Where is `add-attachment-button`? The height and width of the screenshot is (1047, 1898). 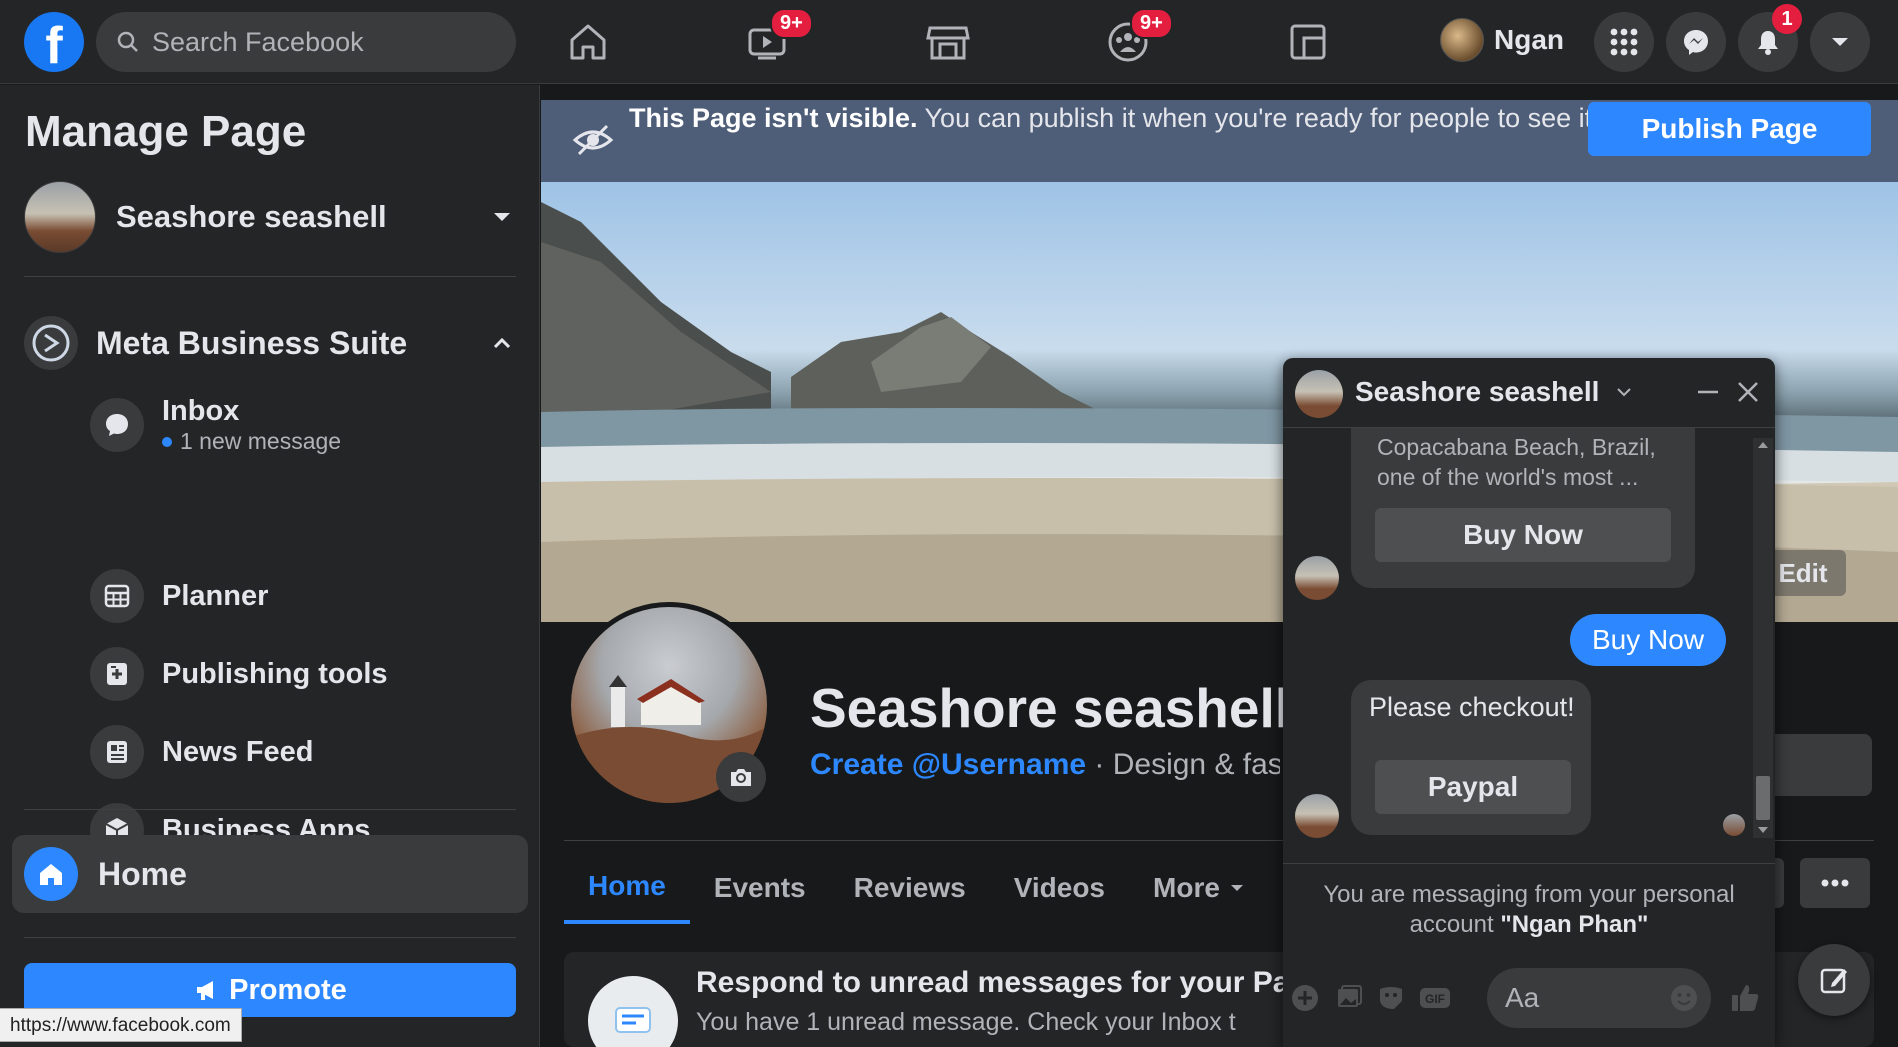 add-attachment-button is located at coordinates (1305, 998).